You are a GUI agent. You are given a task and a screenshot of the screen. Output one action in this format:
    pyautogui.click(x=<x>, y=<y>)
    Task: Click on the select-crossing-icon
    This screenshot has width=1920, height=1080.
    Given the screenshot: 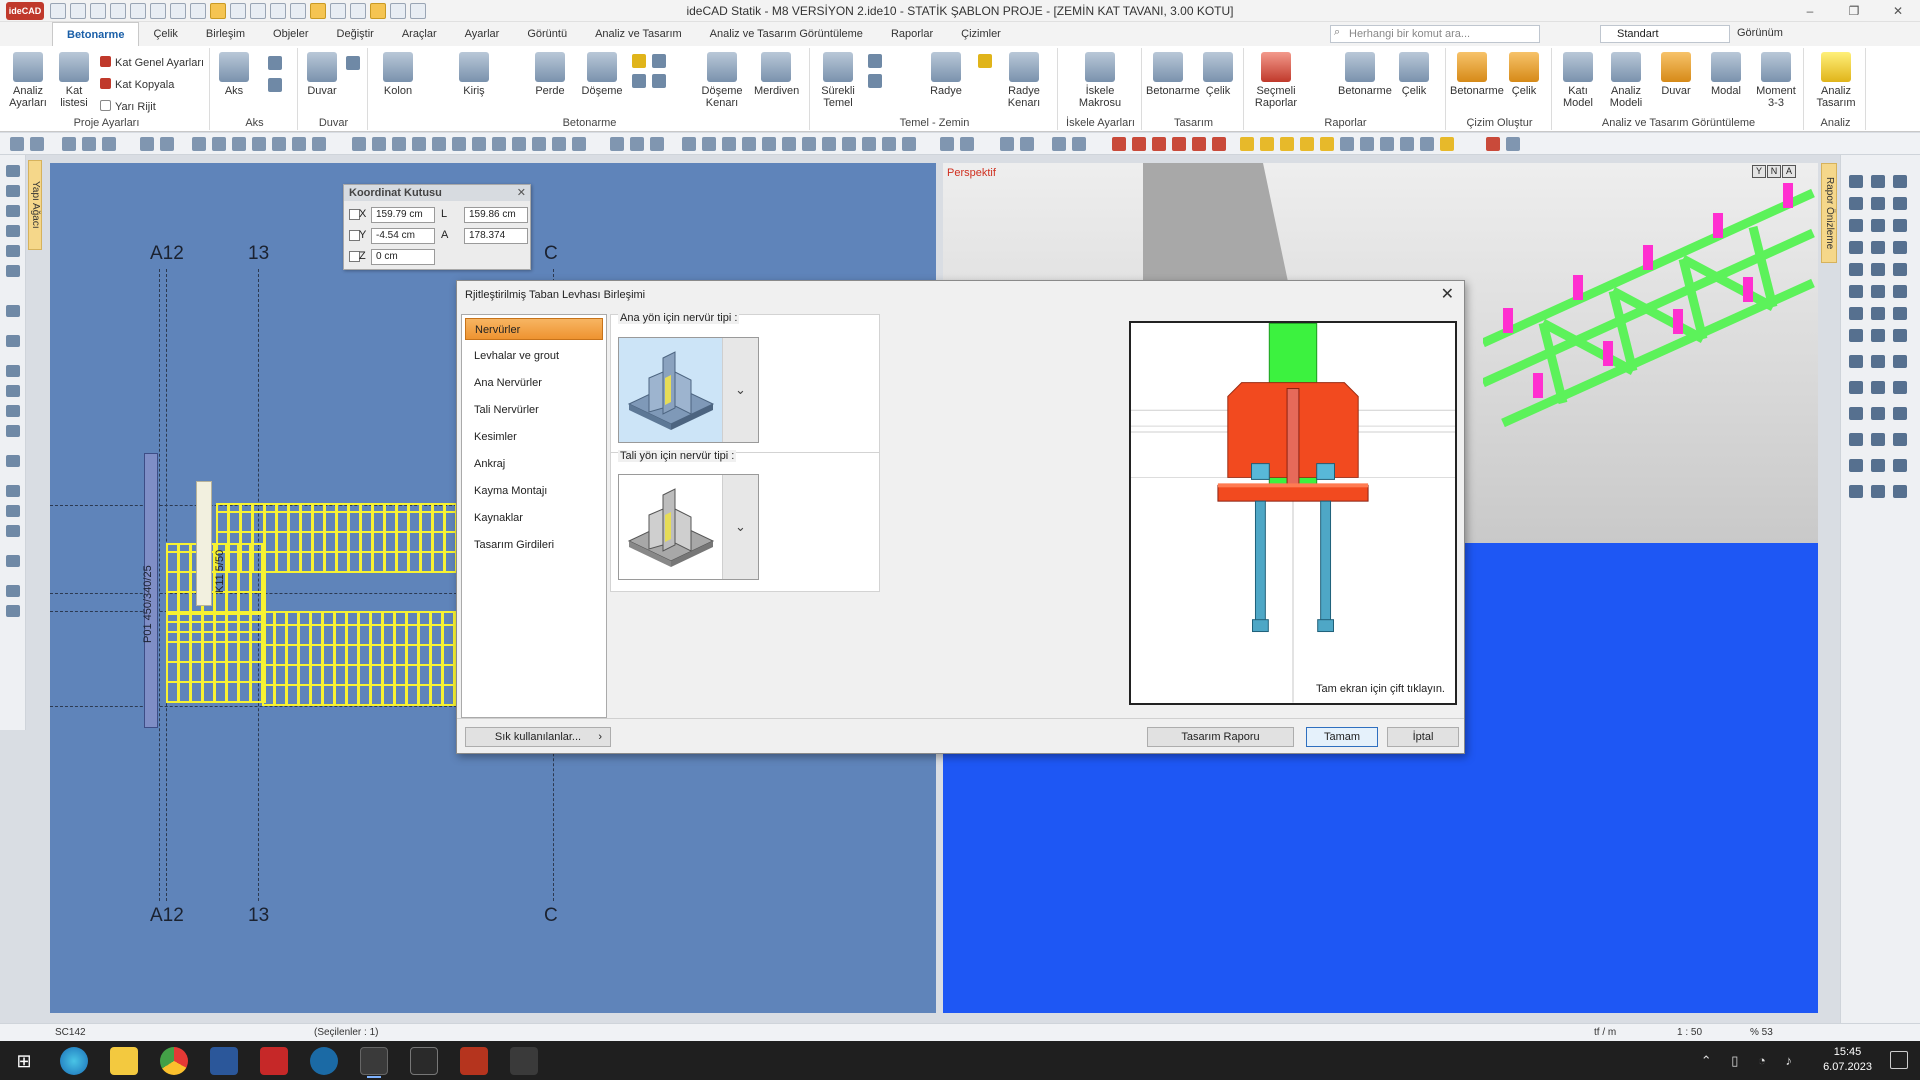 What is the action you would take?
    pyautogui.click(x=1179, y=144)
    